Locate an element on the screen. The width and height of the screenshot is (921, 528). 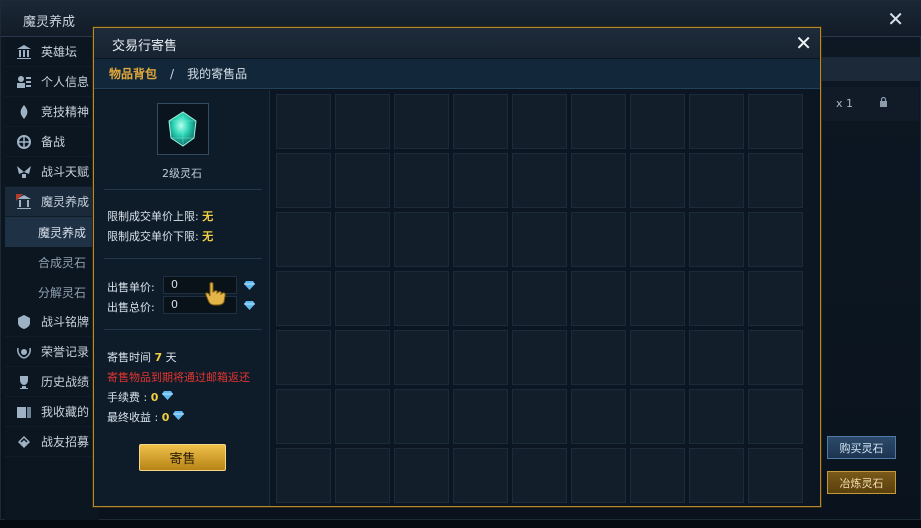
sidebar-item-history: 历史战绩 is located at coordinates (52, 382).